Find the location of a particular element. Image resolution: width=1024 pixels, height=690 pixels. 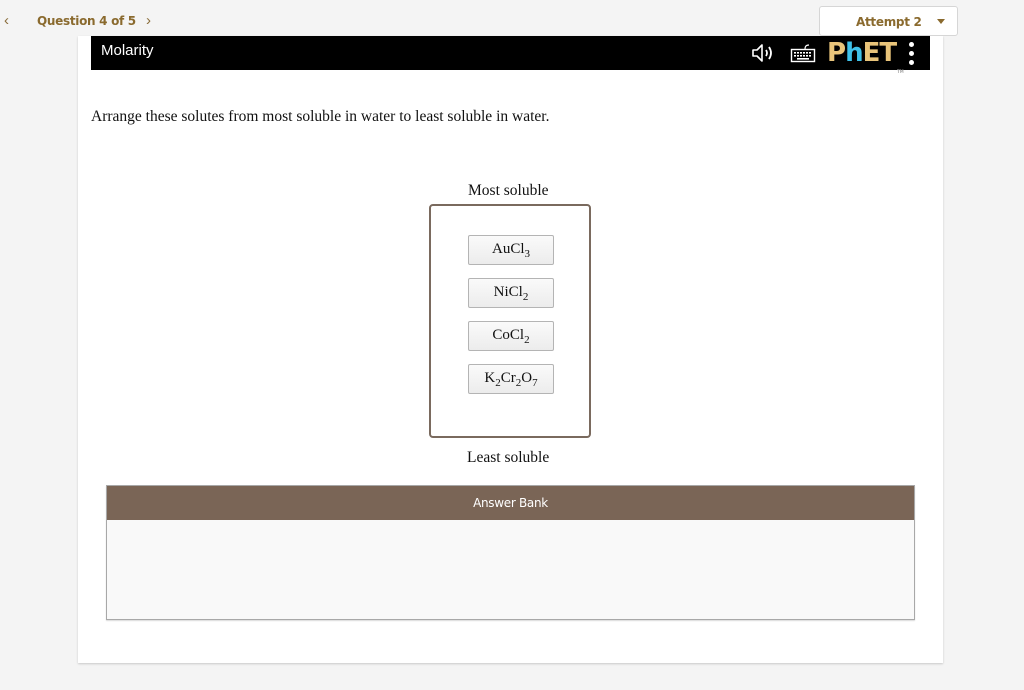

previous-question-button: ‹ is located at coordinates (6, 20).